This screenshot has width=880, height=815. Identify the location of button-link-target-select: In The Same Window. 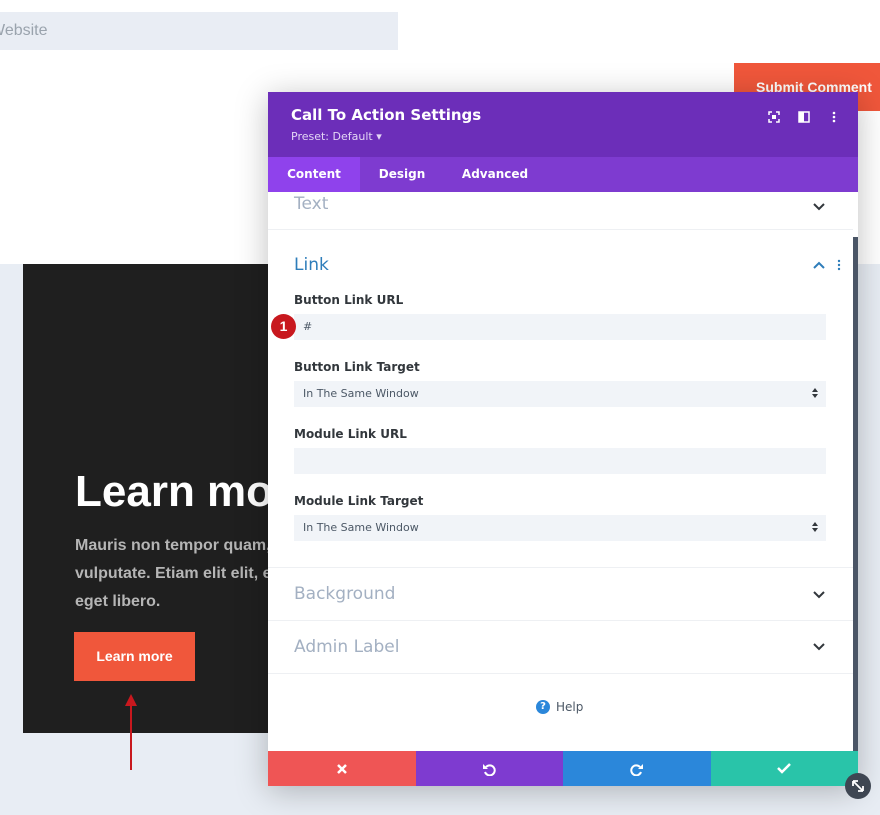
(560, 394).